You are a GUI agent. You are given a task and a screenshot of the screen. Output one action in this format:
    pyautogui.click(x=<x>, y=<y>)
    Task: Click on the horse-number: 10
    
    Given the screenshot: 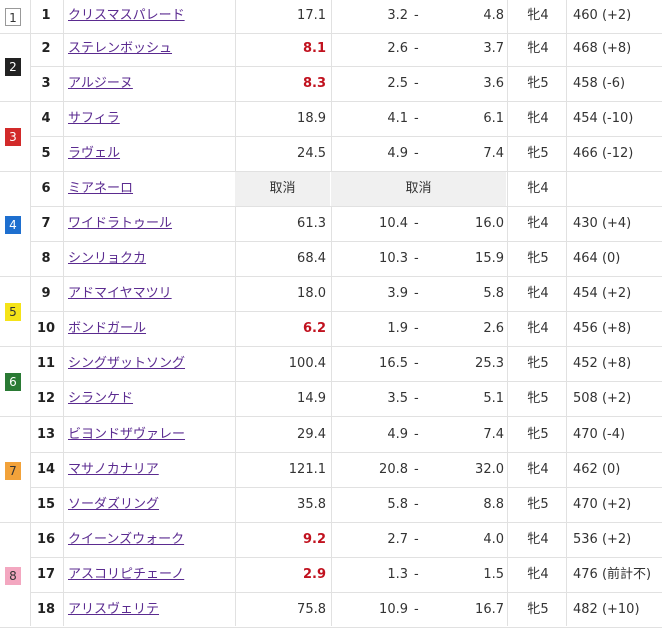 What is the action you would take?
    pyautogui.click(x=46, y=328)
    